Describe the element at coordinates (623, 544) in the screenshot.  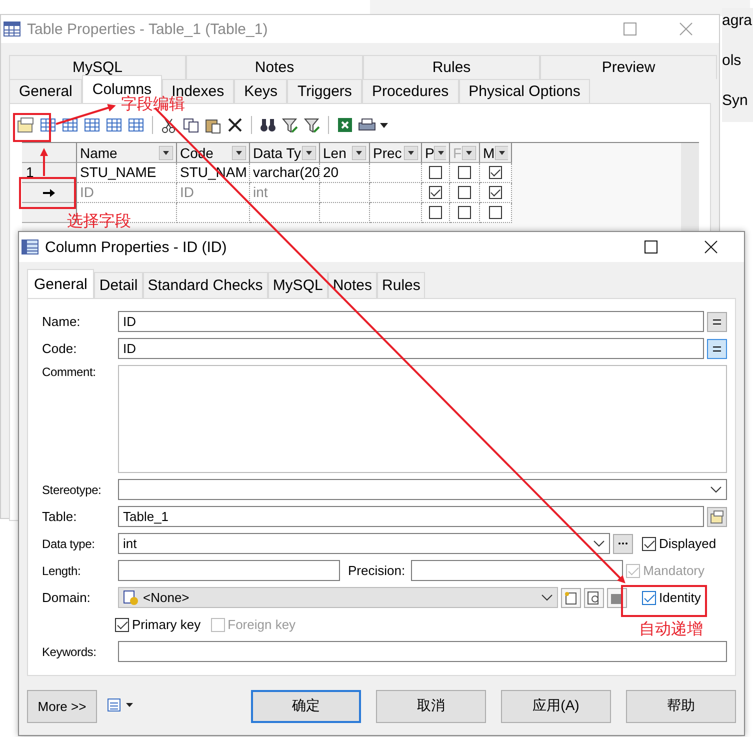
I see `browse-button` at that location.